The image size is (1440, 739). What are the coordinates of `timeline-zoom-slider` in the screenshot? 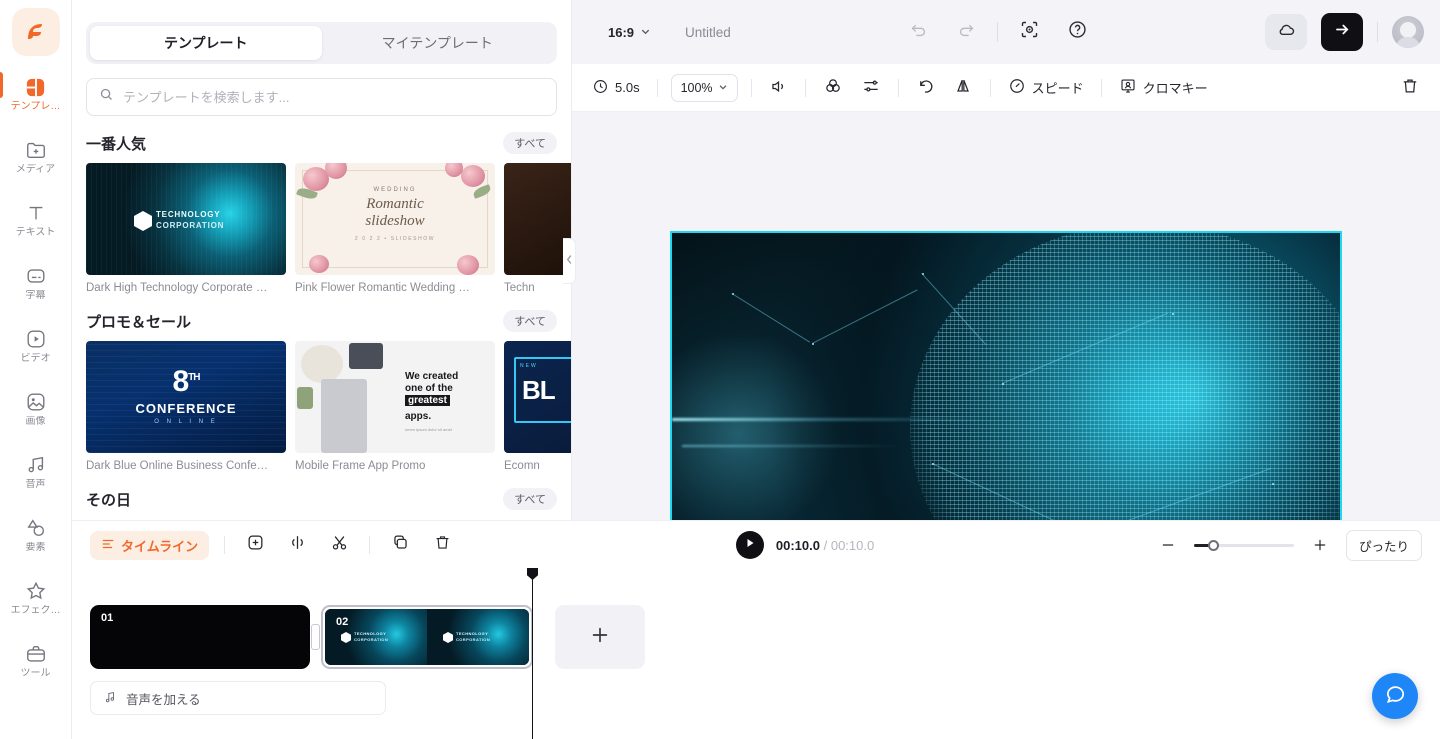 It's located at (1244, 545).